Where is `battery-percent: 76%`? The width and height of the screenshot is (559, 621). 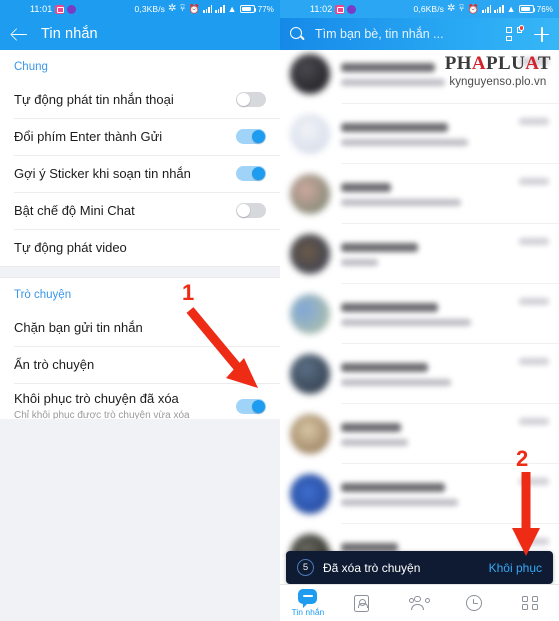 battery-percent: 76% is located at coordinates (544, 9).